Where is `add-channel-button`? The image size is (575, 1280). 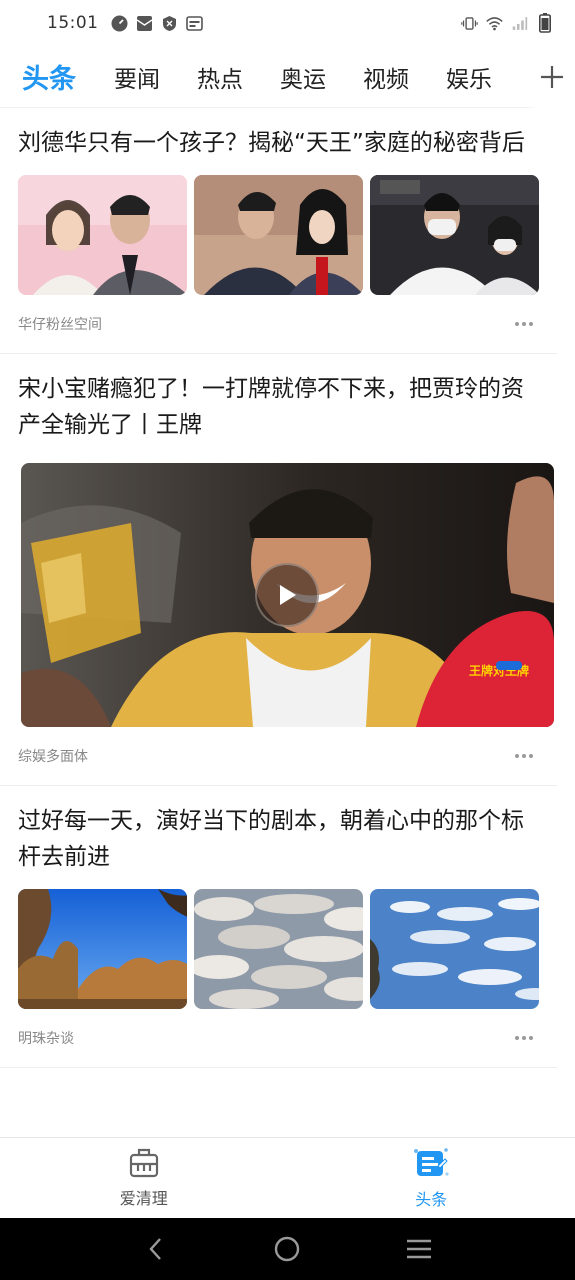 add-channel-button is located at coordinates (552, 76).